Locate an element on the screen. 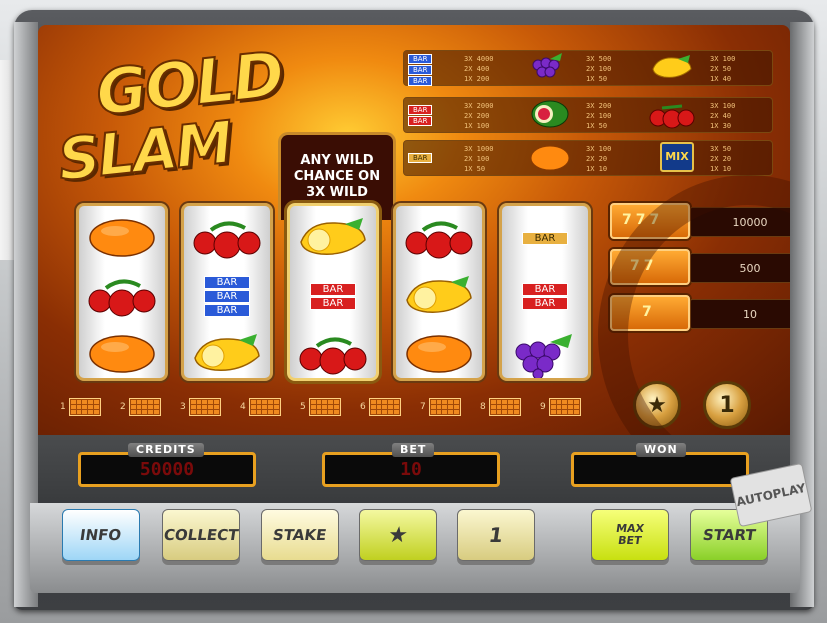  cherries-icon is located at coordinates (673, 117).